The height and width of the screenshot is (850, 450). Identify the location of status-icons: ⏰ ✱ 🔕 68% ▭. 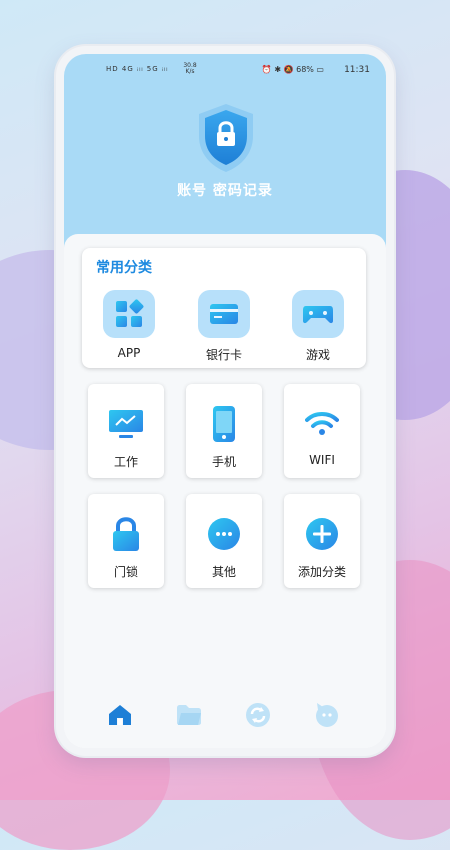
(292, 69).